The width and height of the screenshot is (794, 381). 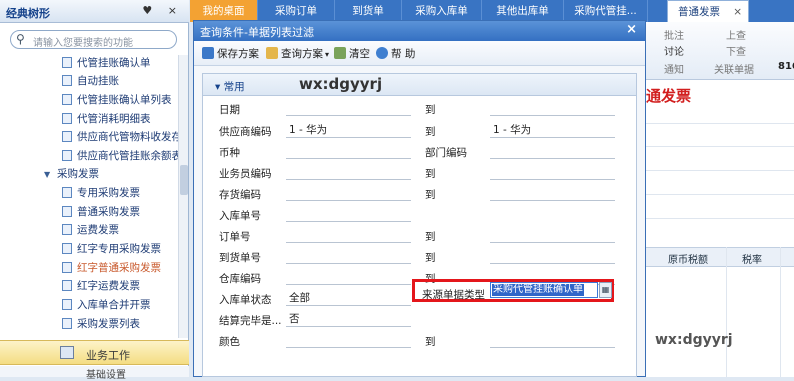 I want to click on tab-other-outbound: 其他出库单, so click(x=523, y=11).